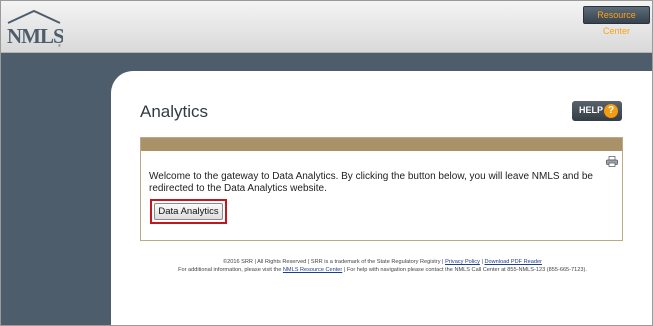  I want to click on page-title: Analytics, so click(174, 111).